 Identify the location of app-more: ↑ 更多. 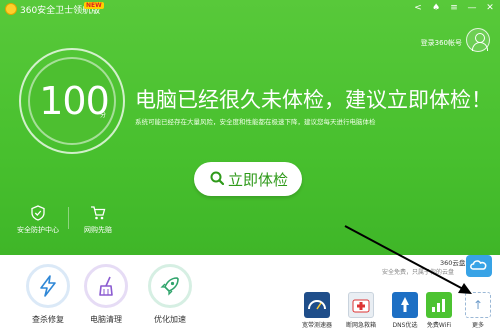
(478, 310).